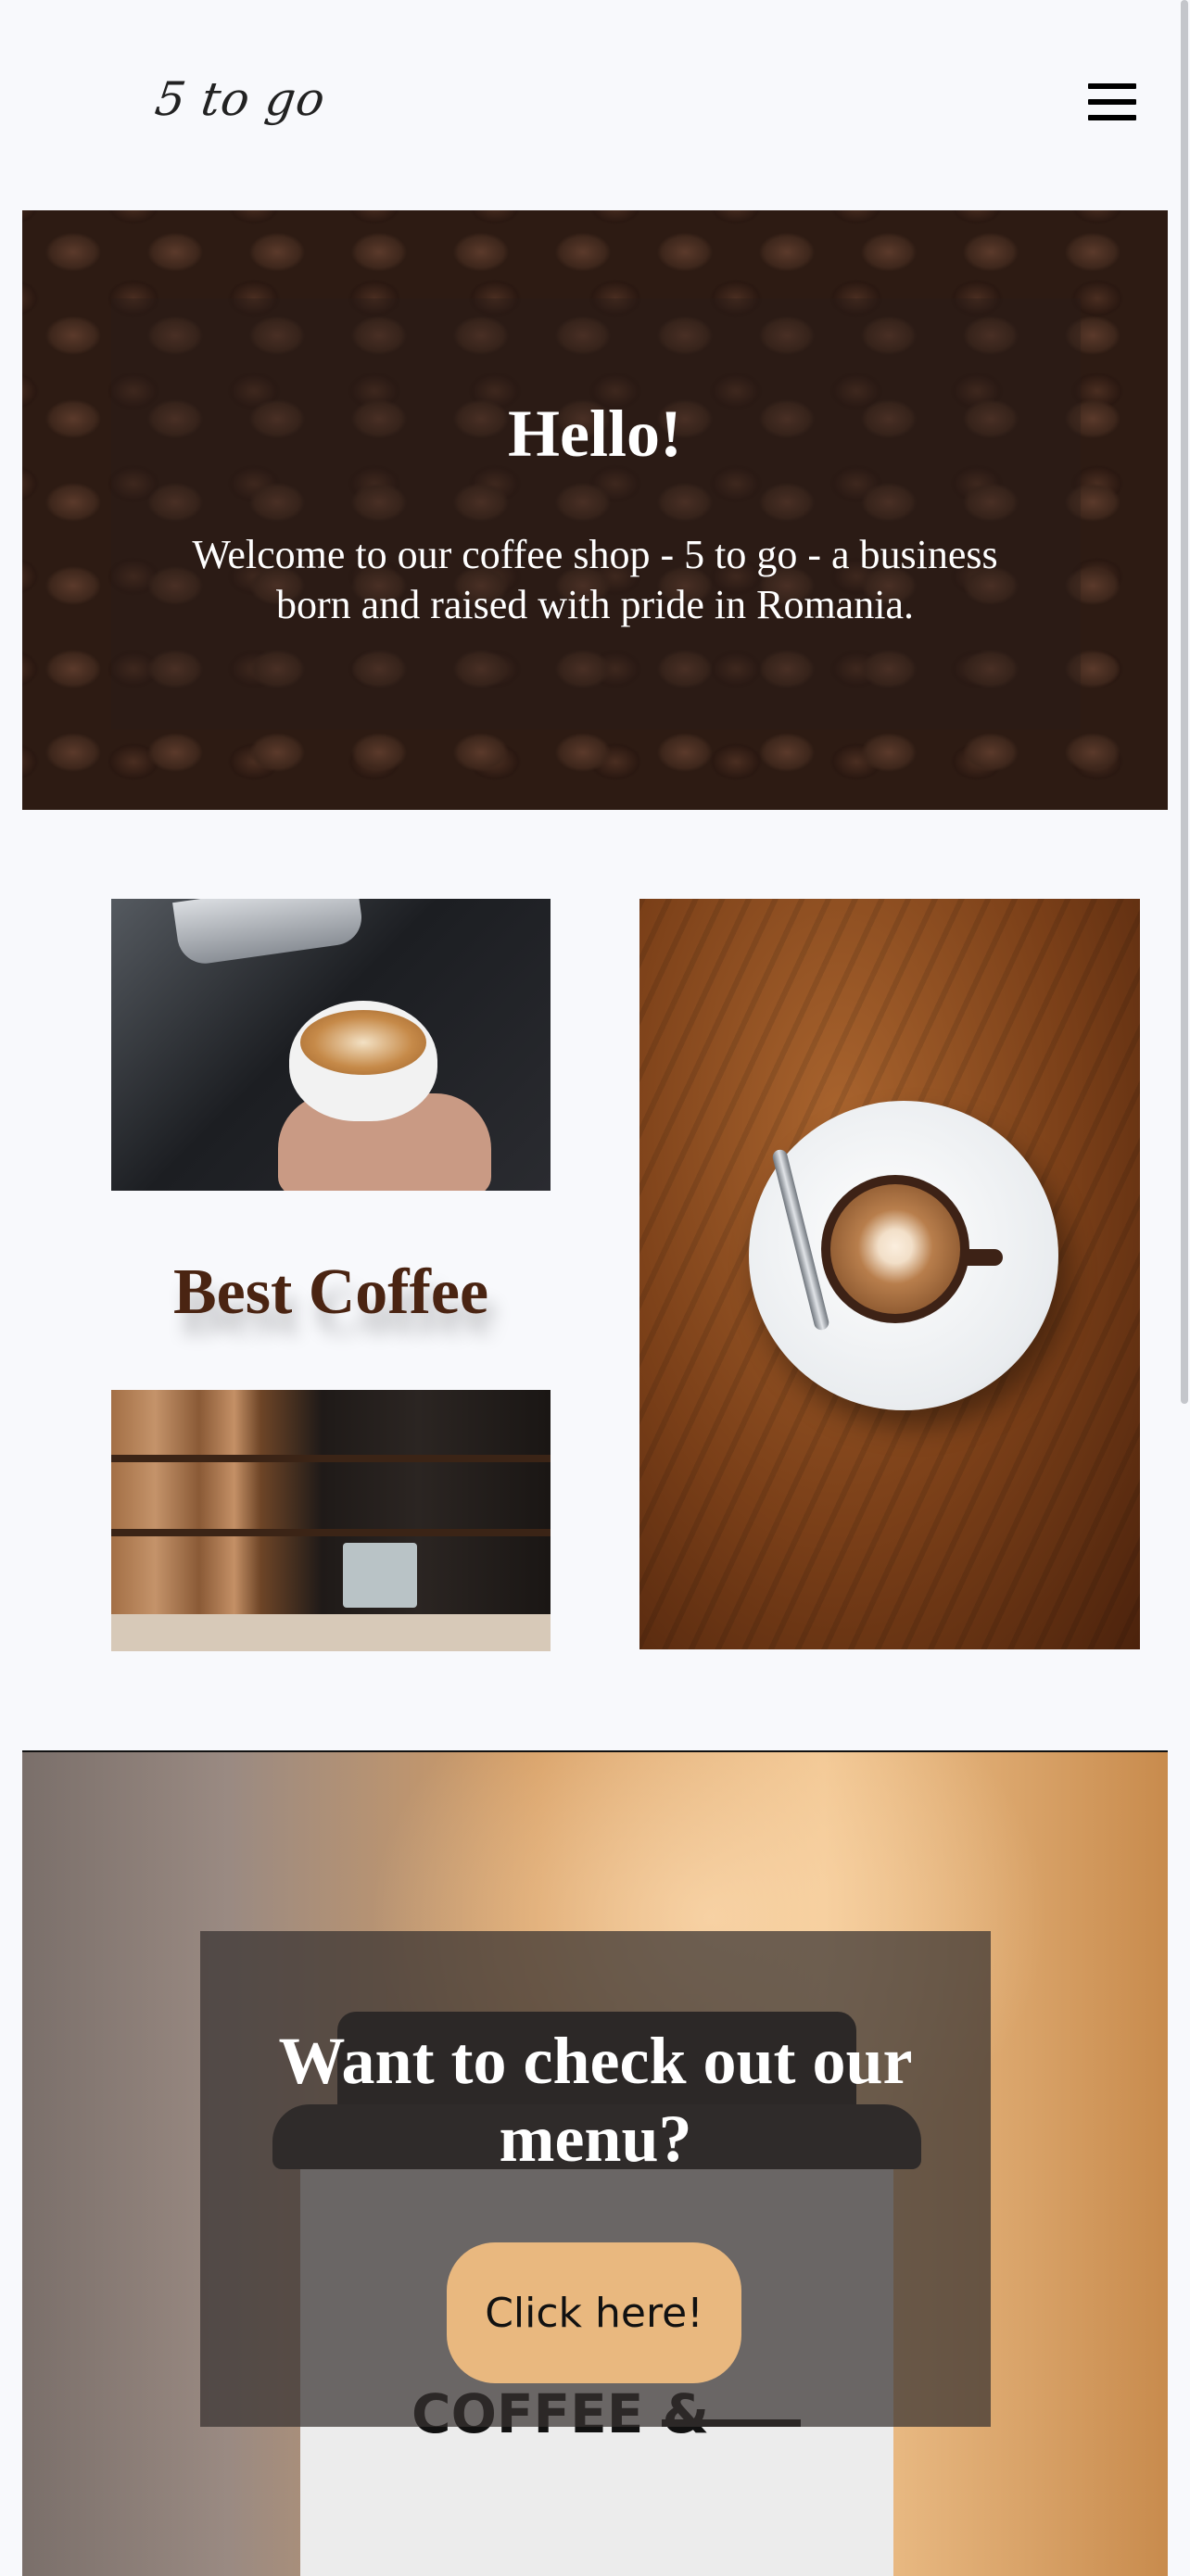 The width and height of the screenshot is (1190, 2576). I want to click on hamburger-menu-icon, so click(1112, 103).